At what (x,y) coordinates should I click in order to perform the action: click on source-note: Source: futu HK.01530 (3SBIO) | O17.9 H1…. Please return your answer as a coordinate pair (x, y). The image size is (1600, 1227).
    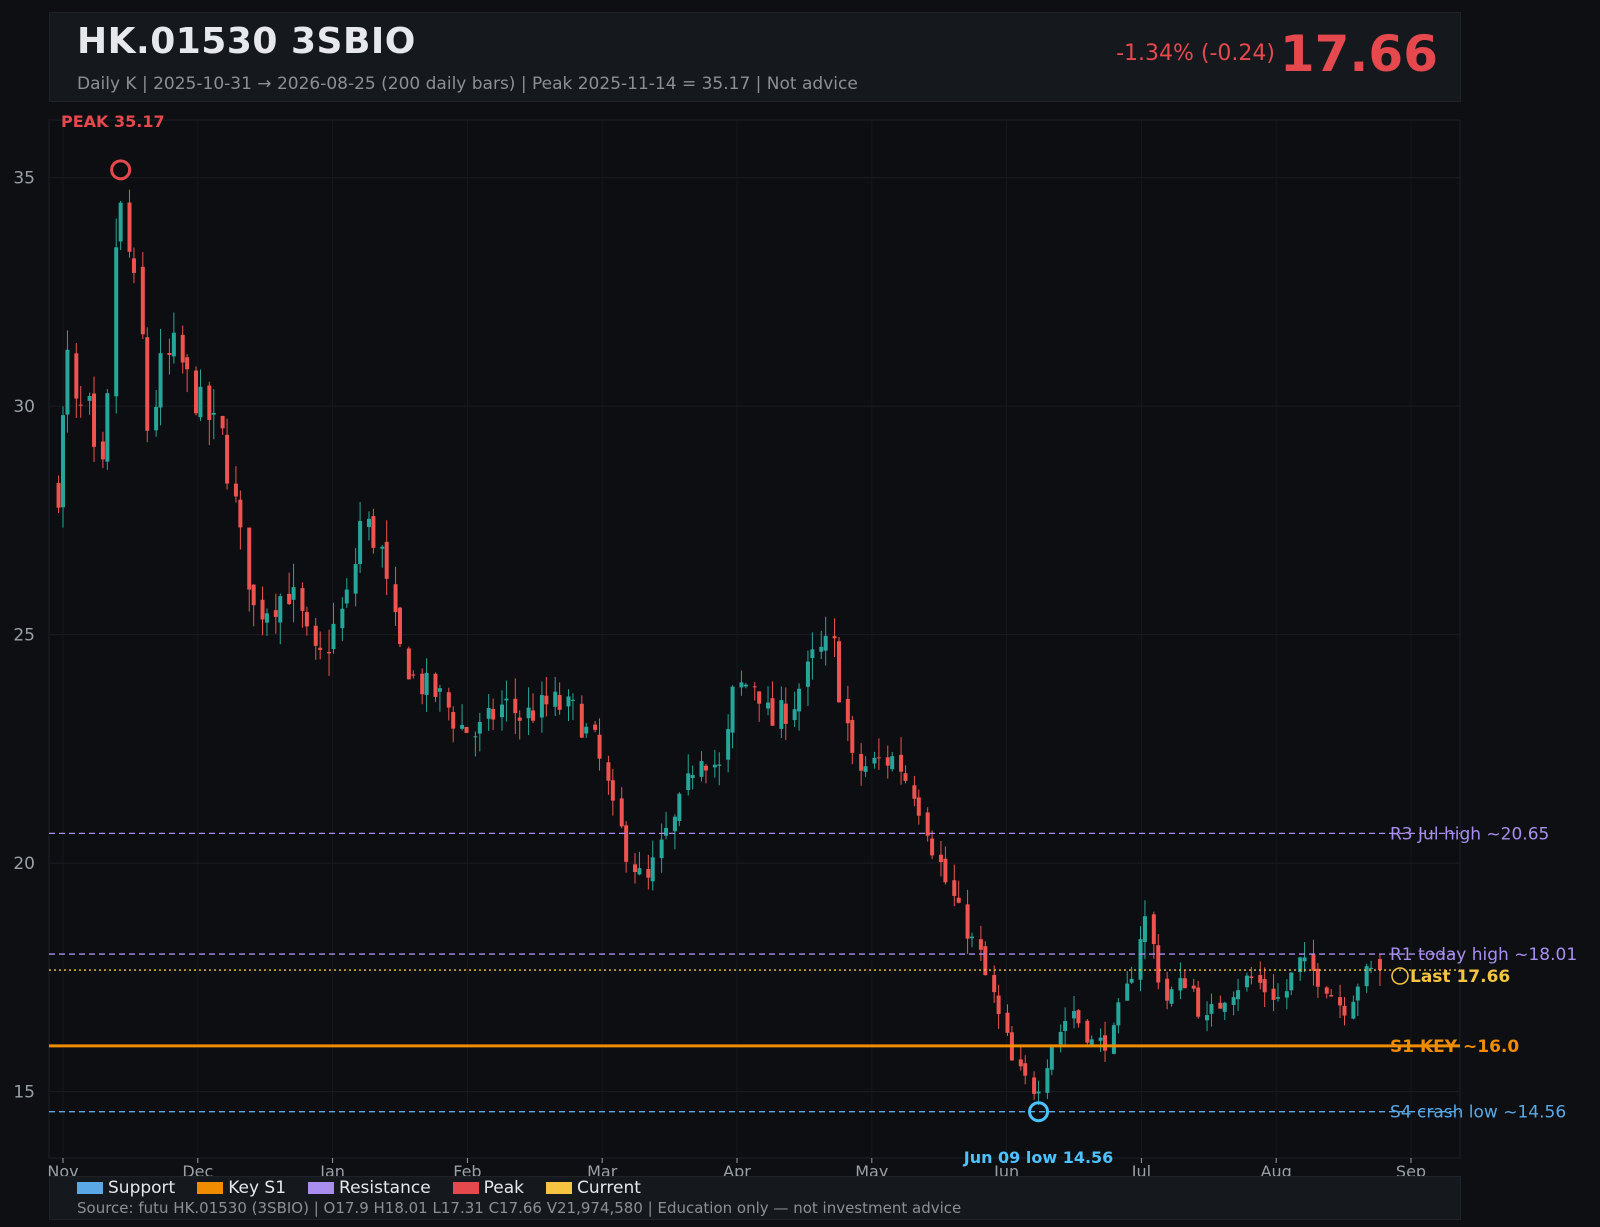
    Looking at the image, I should click on (519, 1208).